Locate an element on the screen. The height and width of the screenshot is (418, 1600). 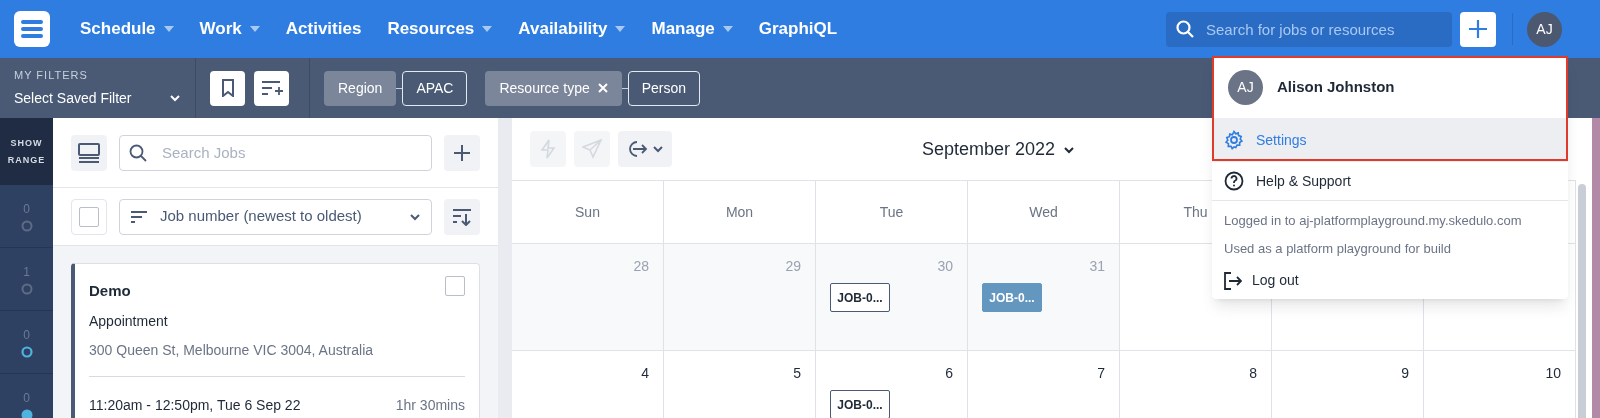
day-number: 7 is located at coordinates (1101, 373).